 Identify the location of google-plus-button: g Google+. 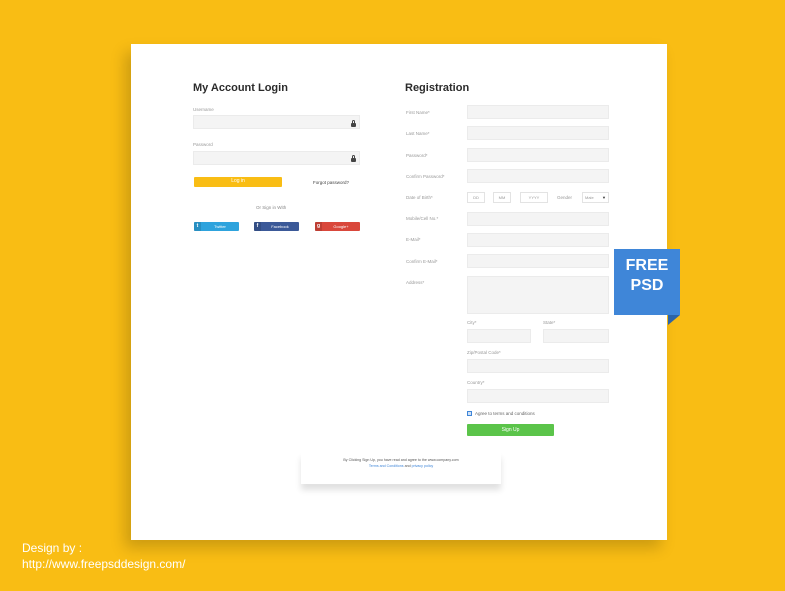
(337, 226).